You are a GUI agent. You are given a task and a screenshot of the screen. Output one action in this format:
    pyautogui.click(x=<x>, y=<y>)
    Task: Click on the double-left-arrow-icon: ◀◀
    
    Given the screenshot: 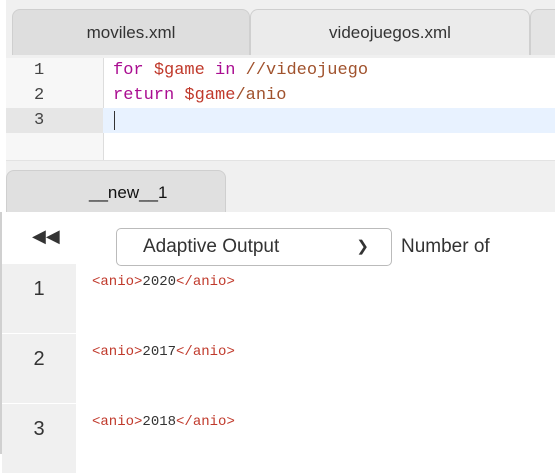 What is the action you would take?
    pyautogui.click(x=46, y=236)
    